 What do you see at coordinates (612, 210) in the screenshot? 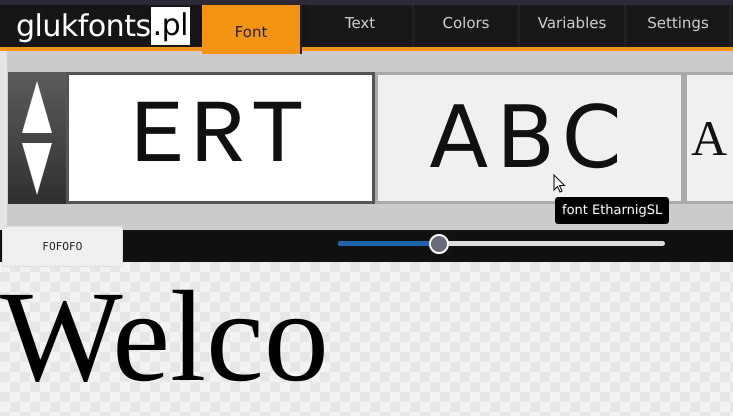
I see `tooltip: font EtharnigSL` at bounding box center [612, 210].